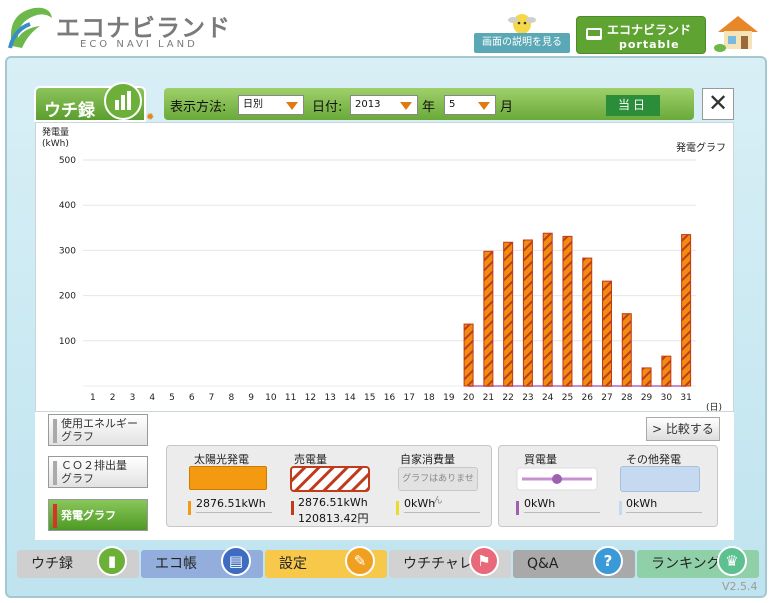  Describe the element at coordinates (606, 398) in the screenshot. I see `x-tick-label: 27` at that location.